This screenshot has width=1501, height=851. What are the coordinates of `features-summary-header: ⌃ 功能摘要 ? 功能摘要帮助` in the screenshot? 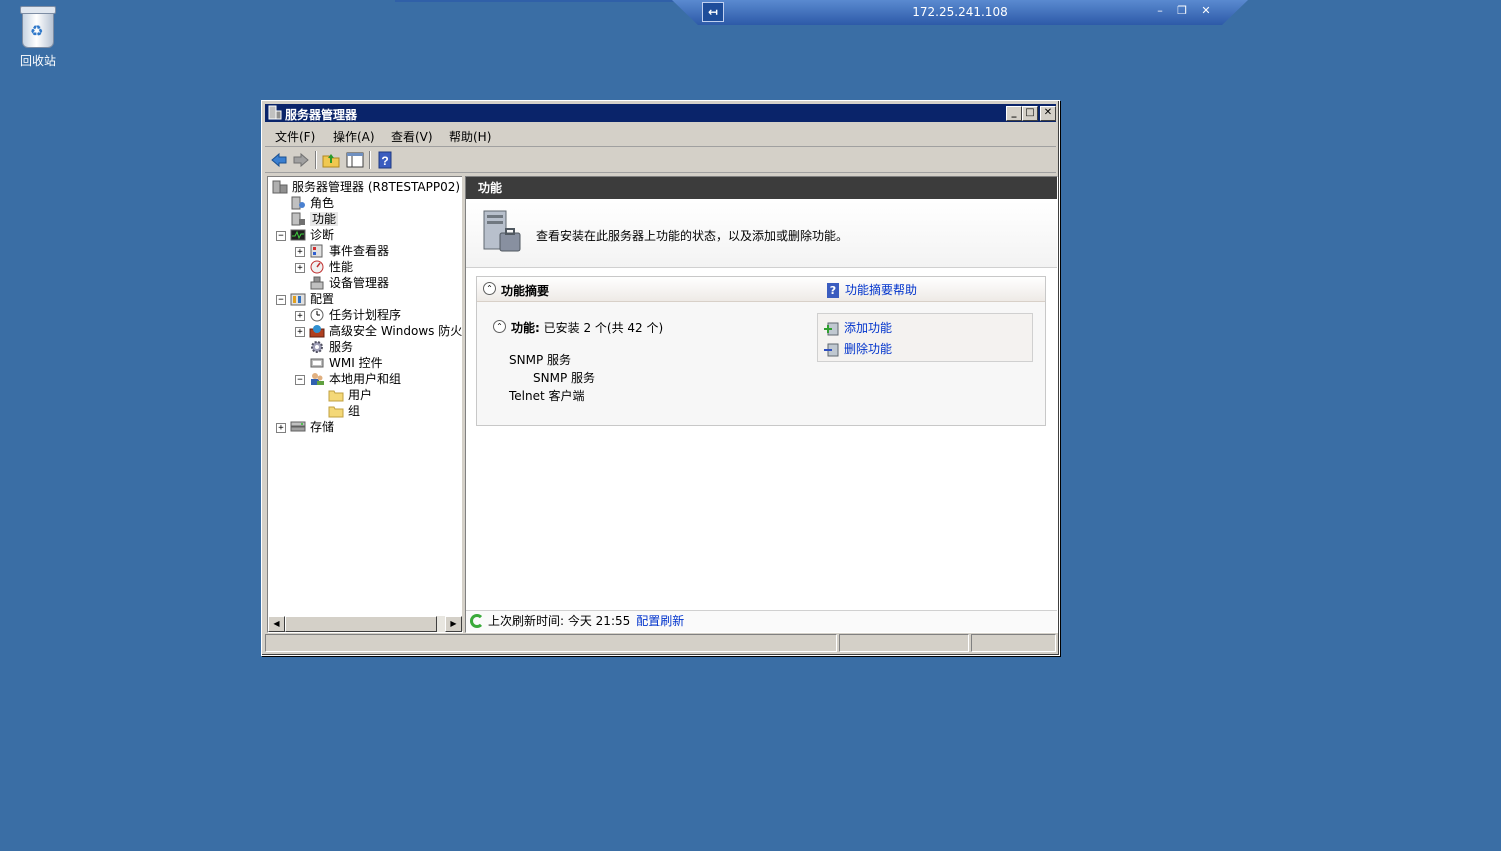 It's located at (761, 289).